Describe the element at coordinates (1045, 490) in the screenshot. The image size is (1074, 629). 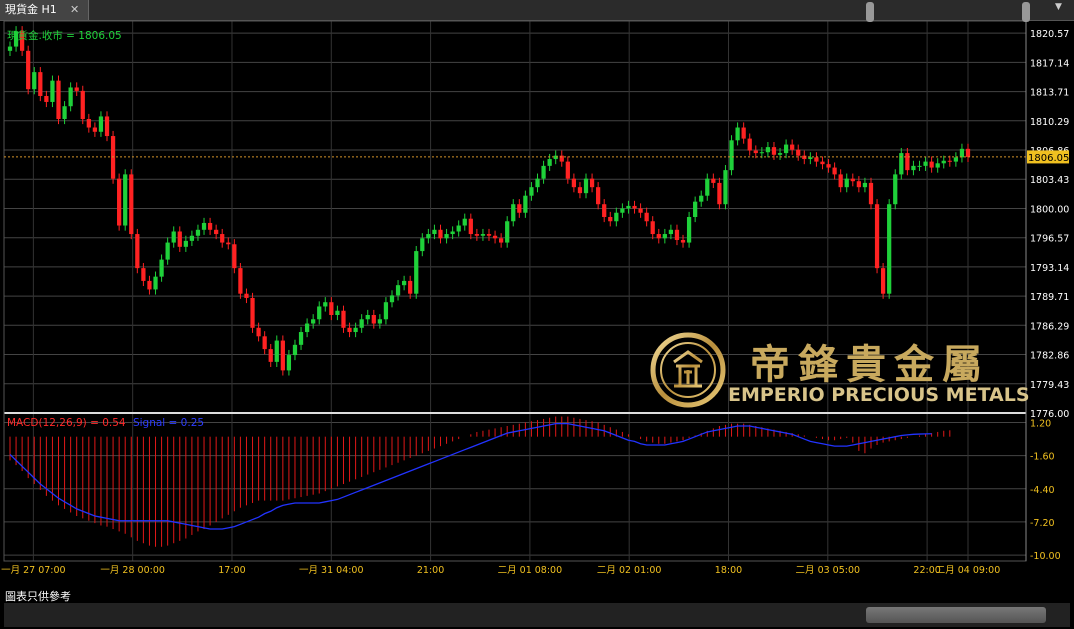
I see `macd-axis: 1.20 -1.60 -4.40 -7.20 -10.00` at that location.